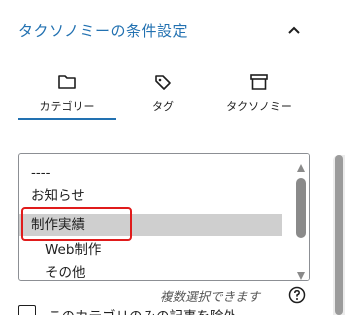  What do you see at coordinates (297, 295) in the screenshot?
I see `help-icon` at bounding box center [297, 295].